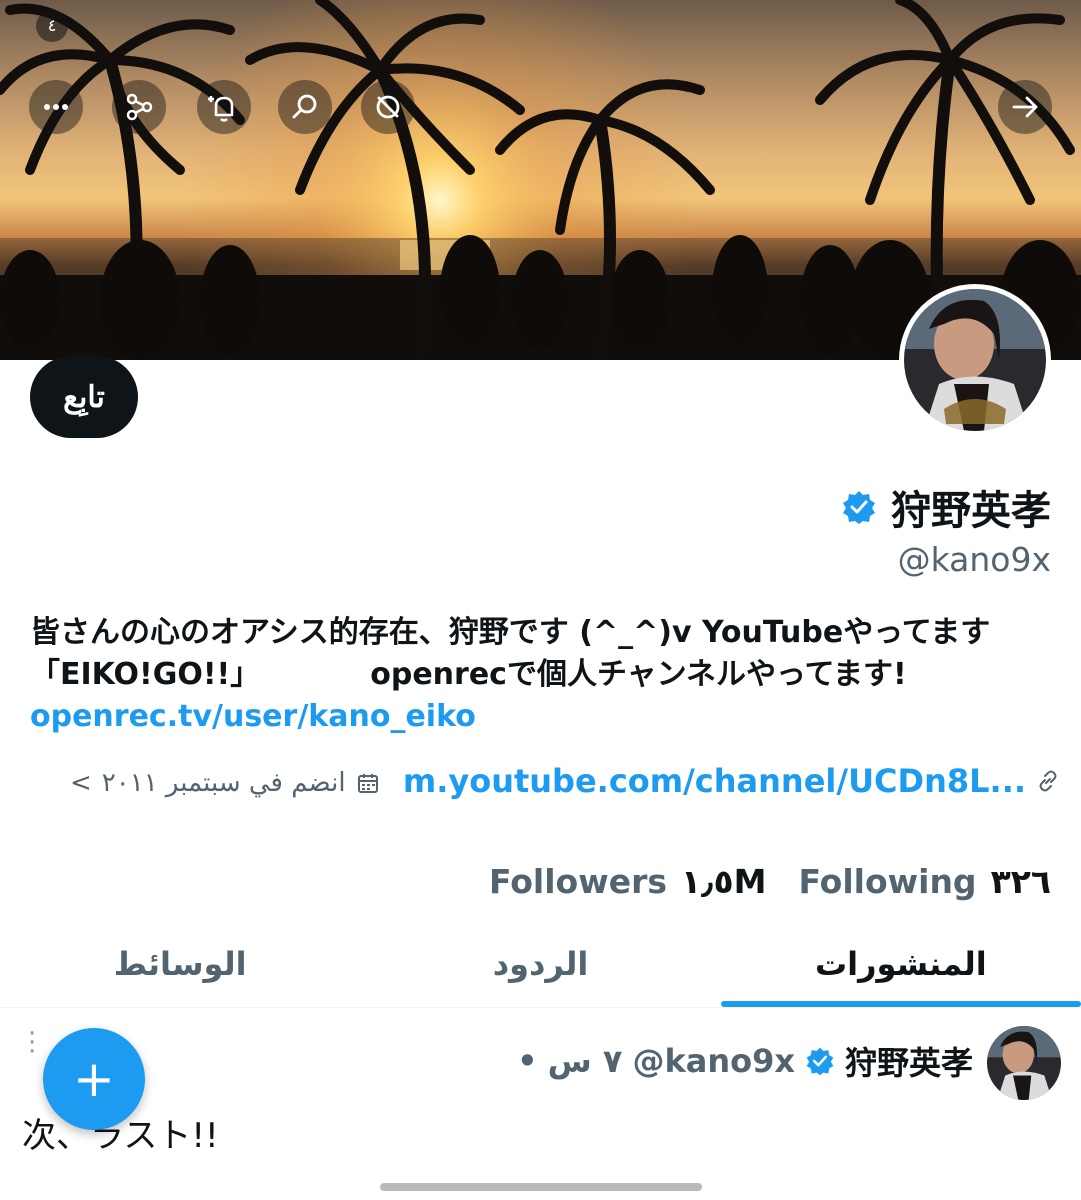  I want to click on tab-posts: المنشورات, so click(900, 963).